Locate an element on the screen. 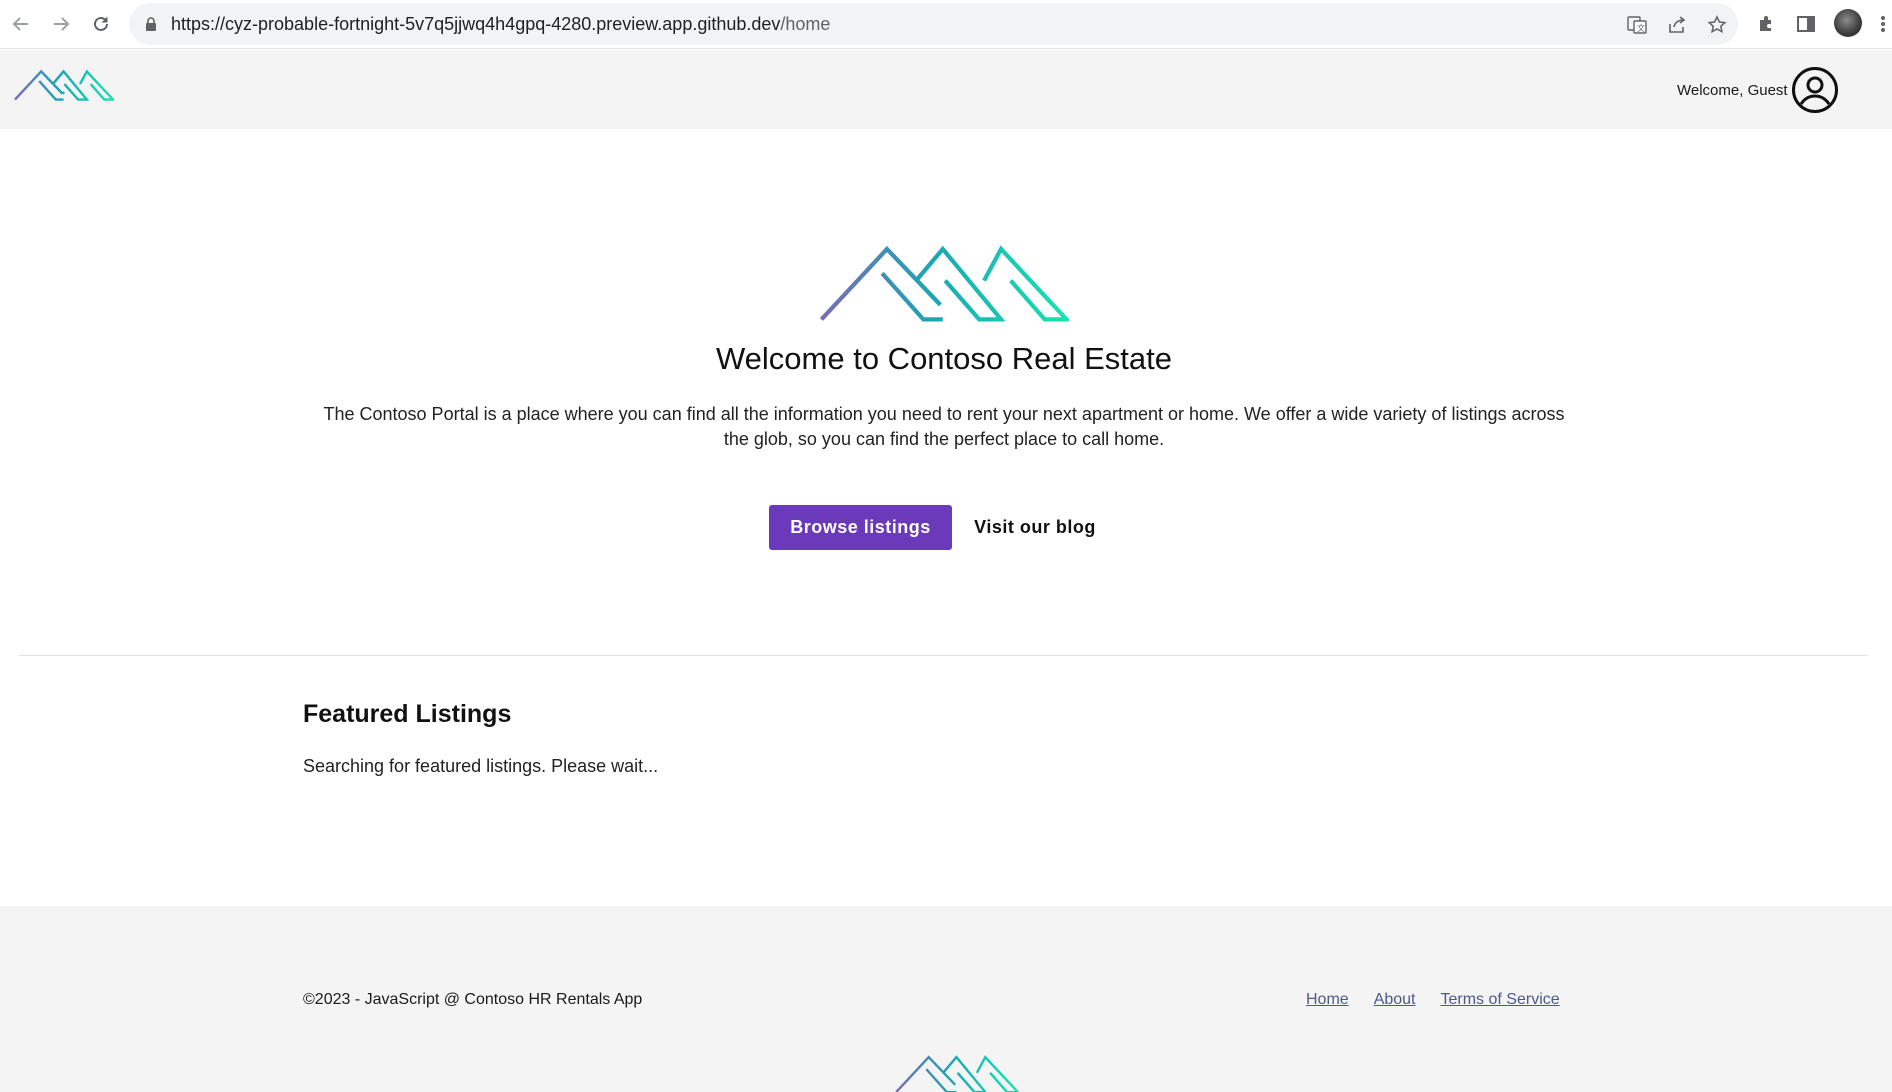 Image resolution: width=1892 pixels, height=1092 pixels. share-icon is located at coordinates (1677, 24).